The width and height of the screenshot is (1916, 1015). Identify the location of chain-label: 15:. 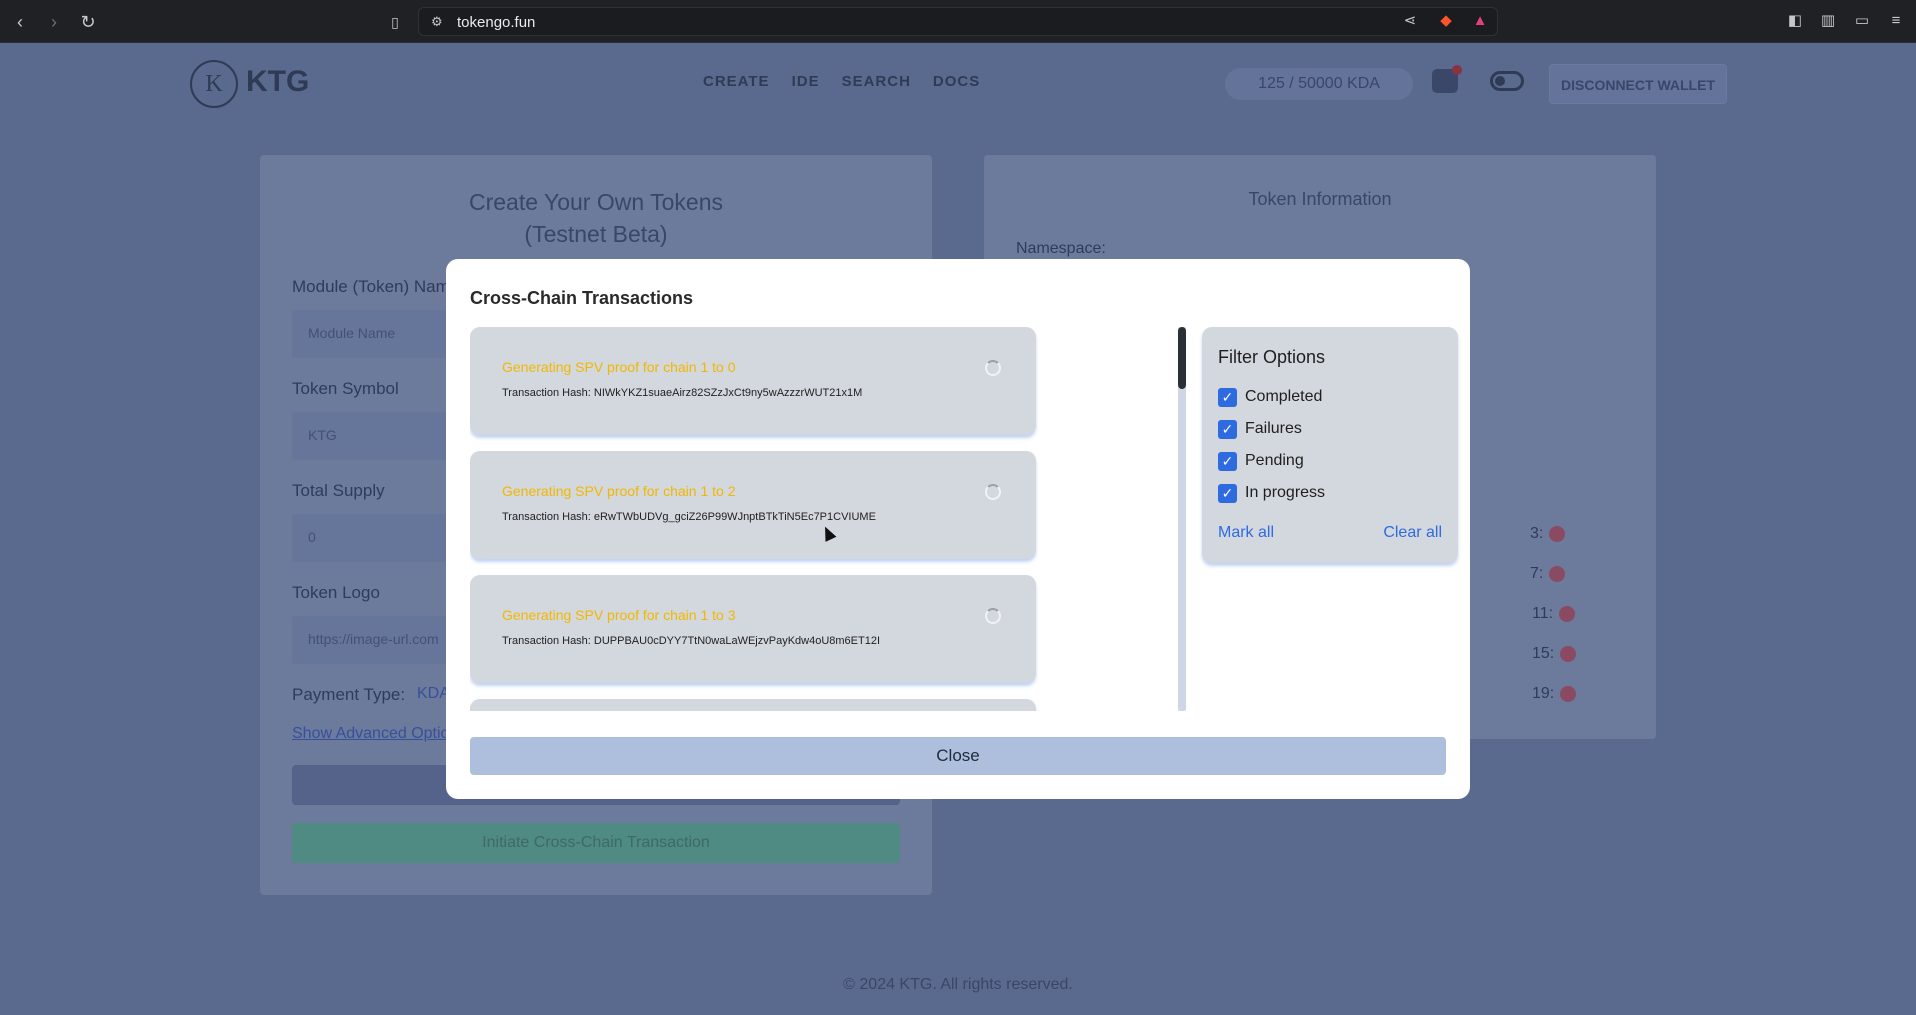
(1543, 653).